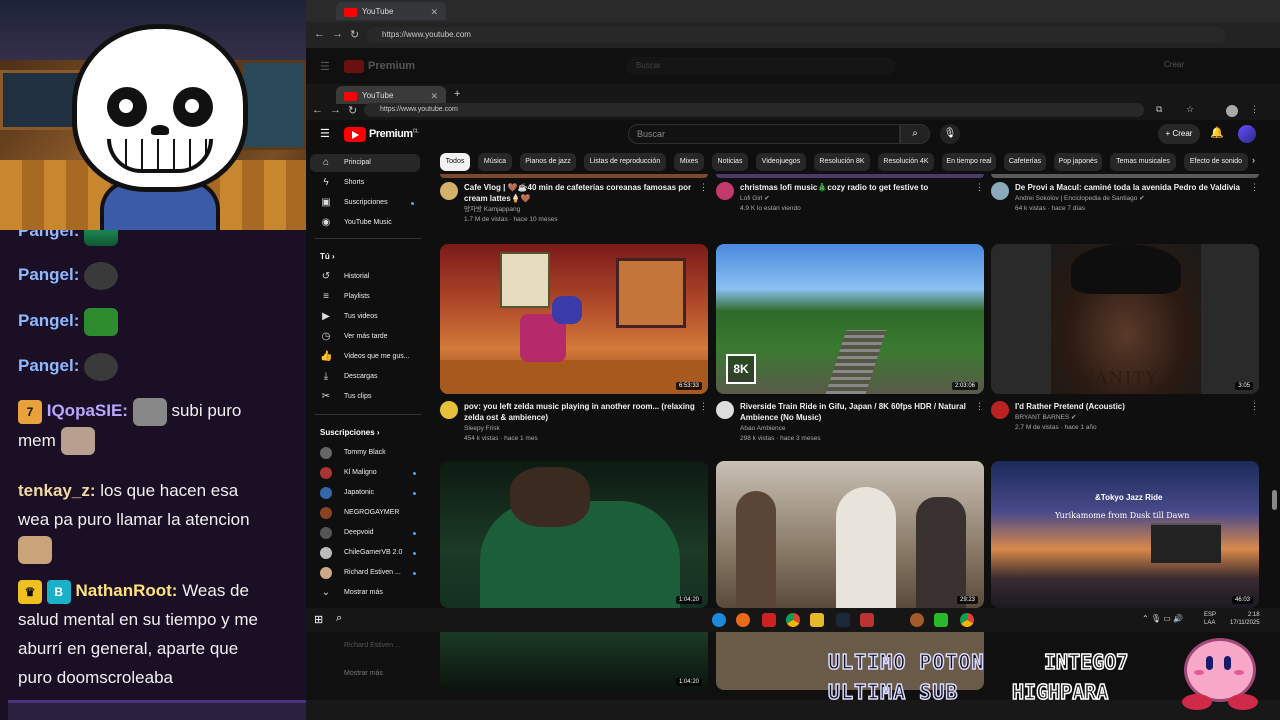 This screenshot has width=1280, height=720. Describe the element at coordinates (1253, 160) in the screenshot. I see `chevron-right-icon: ›` at that location.